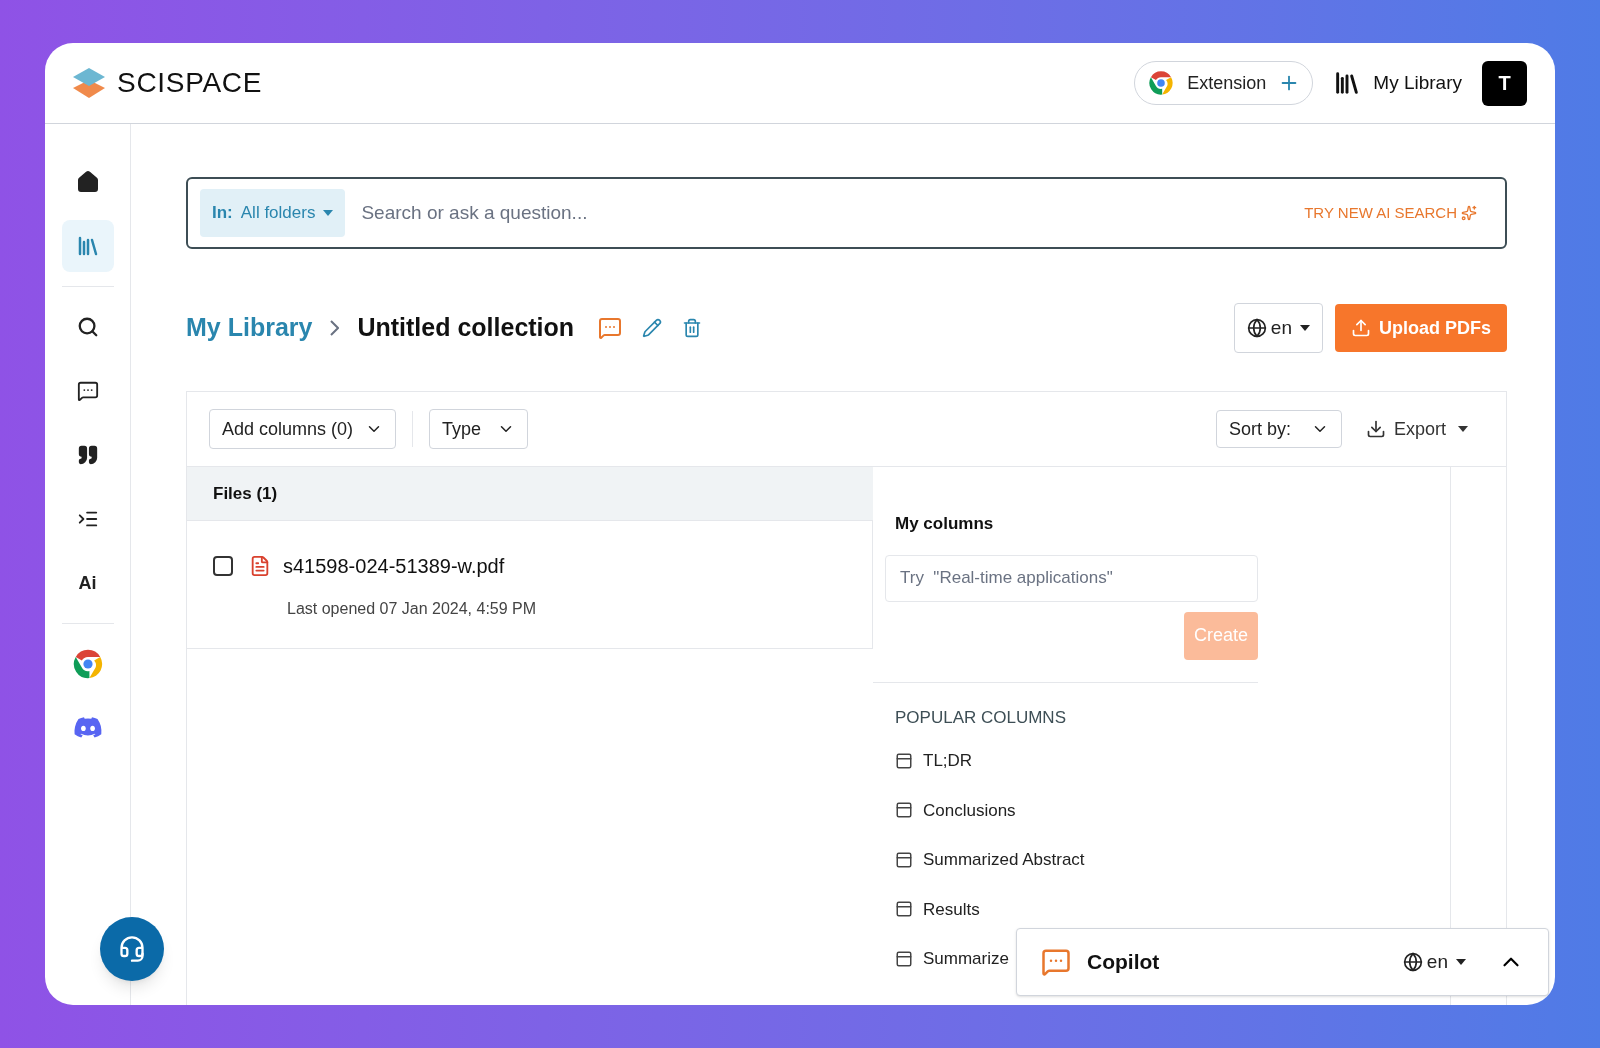 The height and width of the screenshot is (1048, 1600). Describe the element at coordinates (466, 328) in the screenshot. I see `collection-title: Untitled collection` at that location.